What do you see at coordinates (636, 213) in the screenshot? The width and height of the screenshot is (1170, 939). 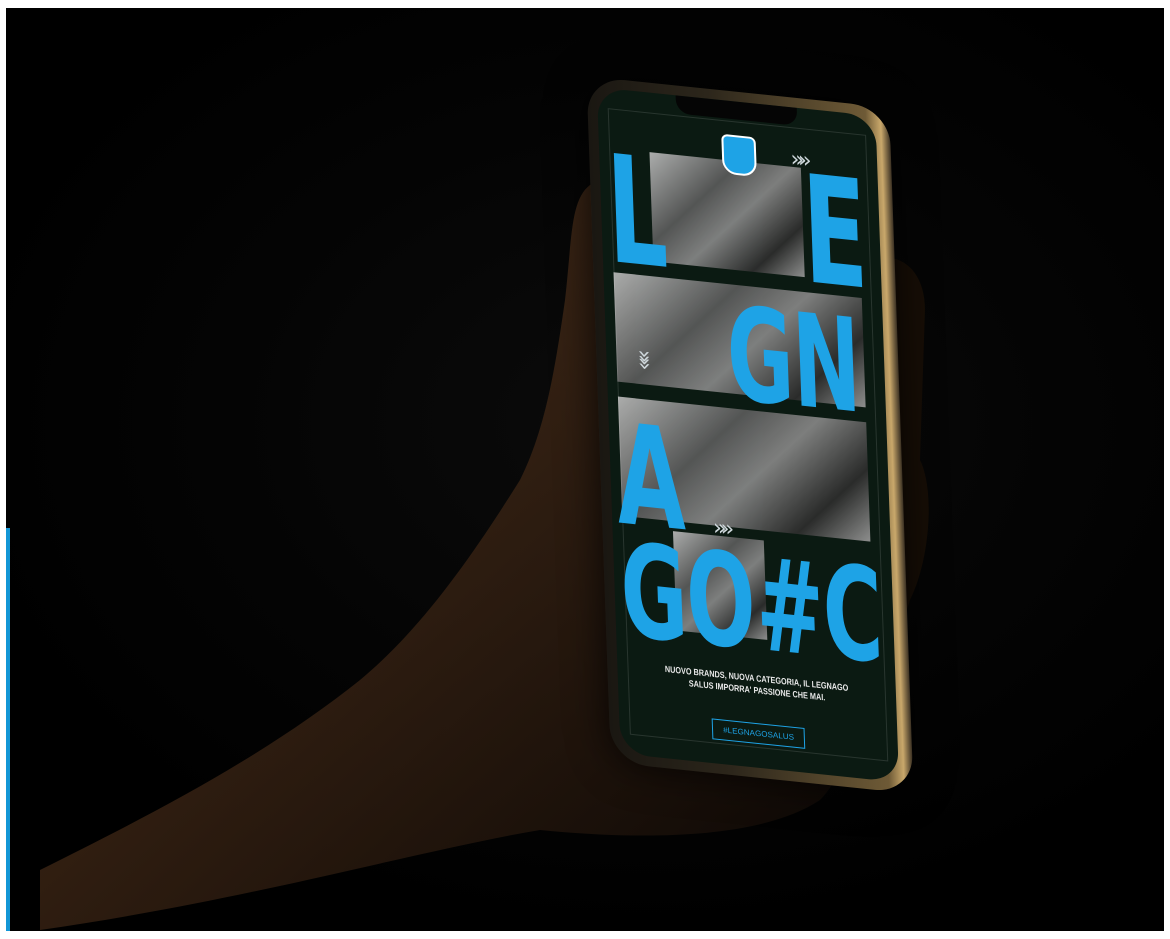 I see `letter-l: L` at bounding box center [636, 213].